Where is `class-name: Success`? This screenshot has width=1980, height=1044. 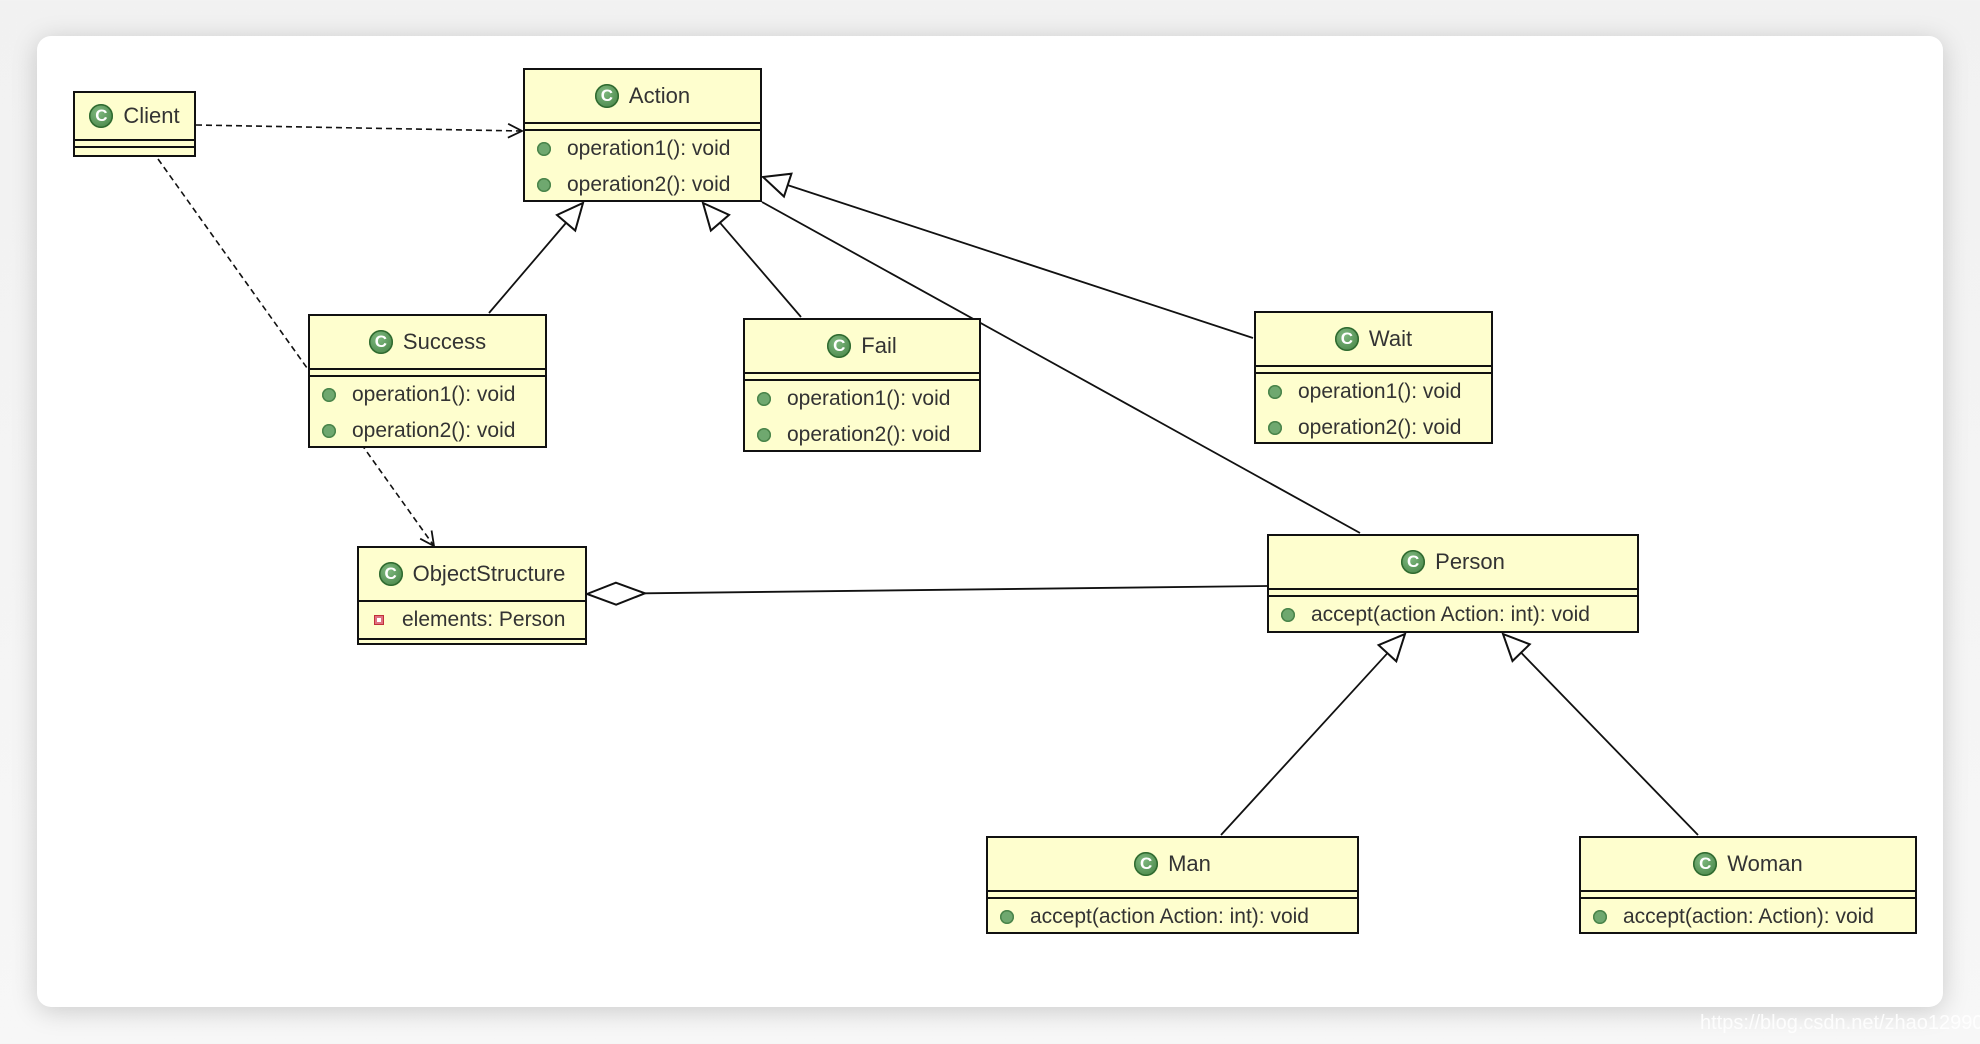 class-name: Success is located at coordinates (444, 341).